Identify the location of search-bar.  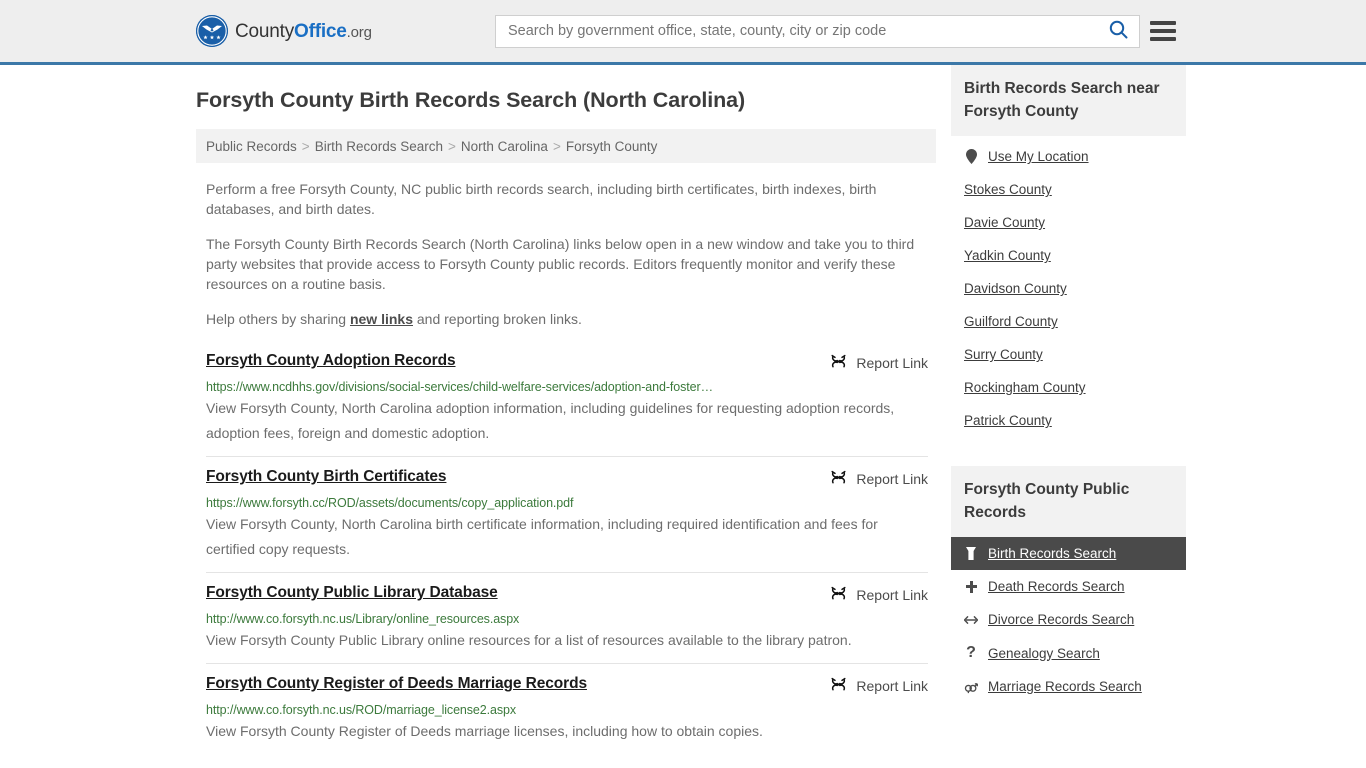
(817, 31).